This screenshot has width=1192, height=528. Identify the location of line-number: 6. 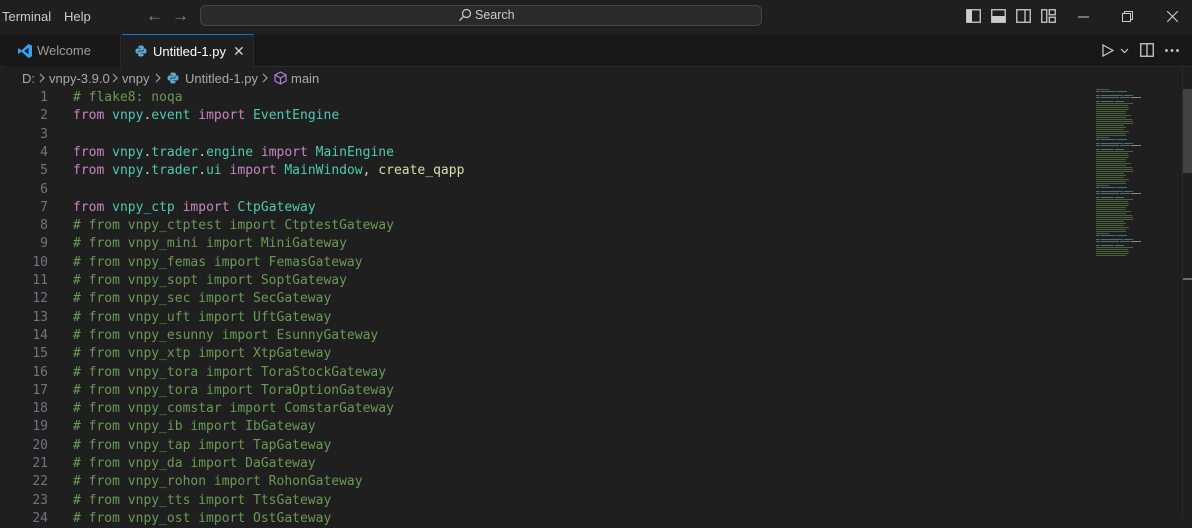
(44, 189).